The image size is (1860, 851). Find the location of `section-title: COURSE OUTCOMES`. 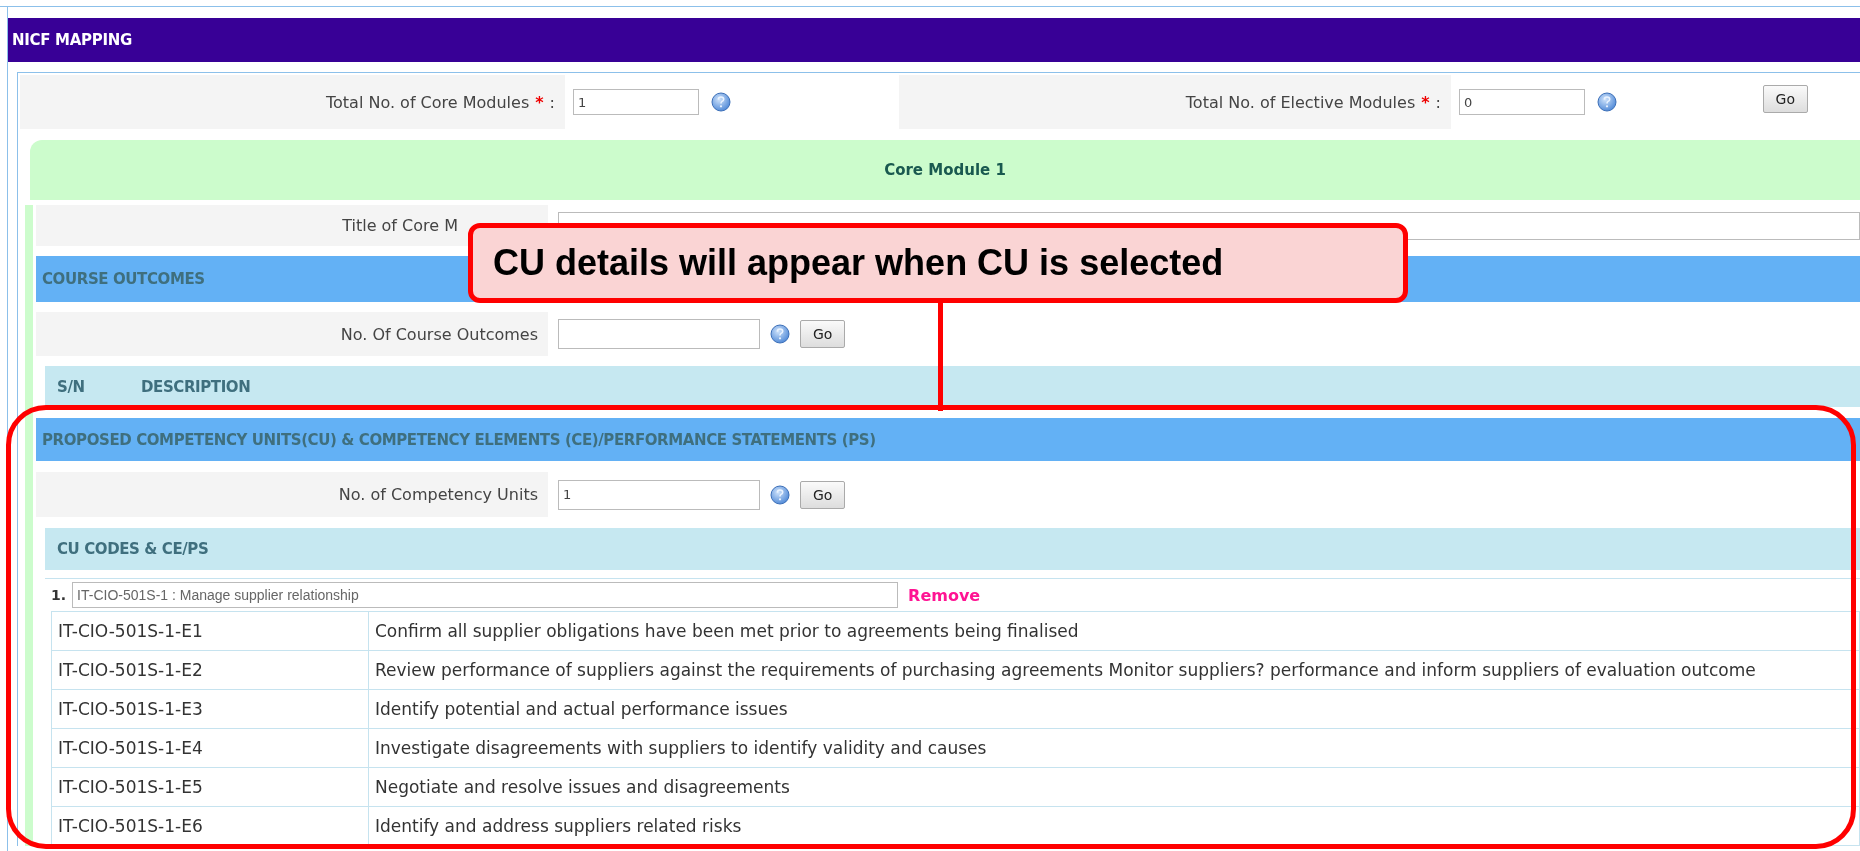

section-title: COURSE OUTCOMES is located at coordinates (123, 279).